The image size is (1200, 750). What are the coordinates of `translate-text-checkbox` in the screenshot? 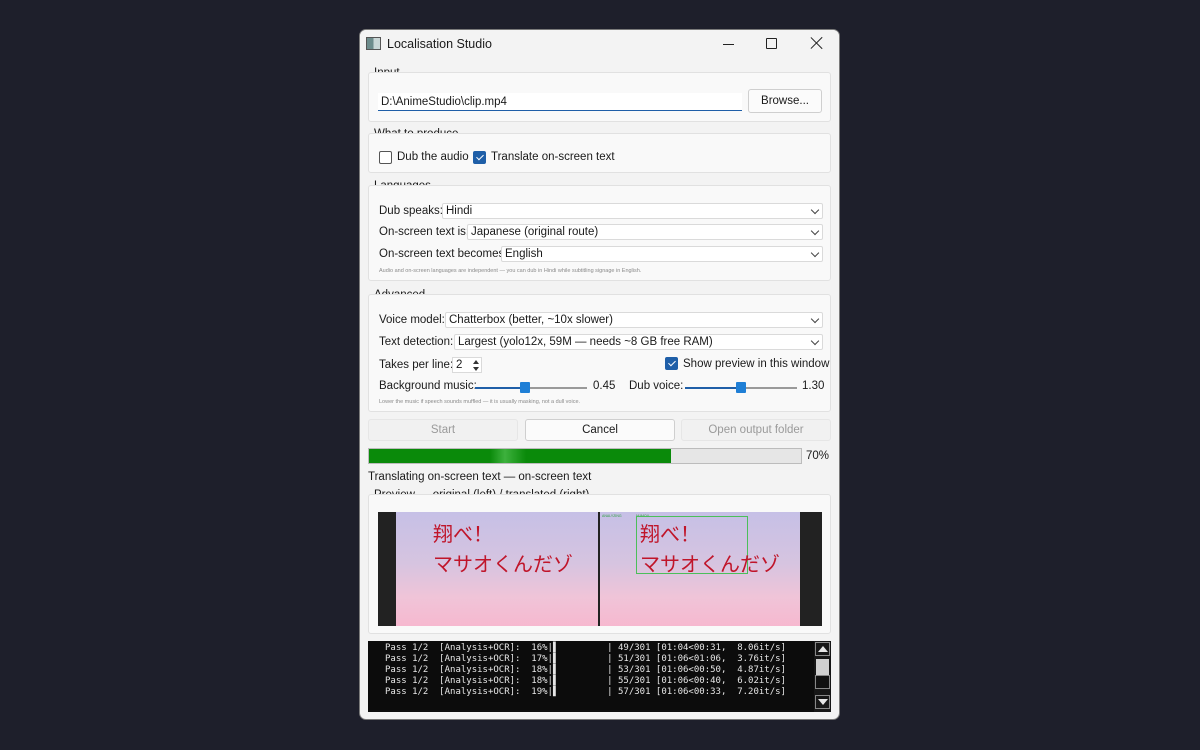 It's located at (479, 157).